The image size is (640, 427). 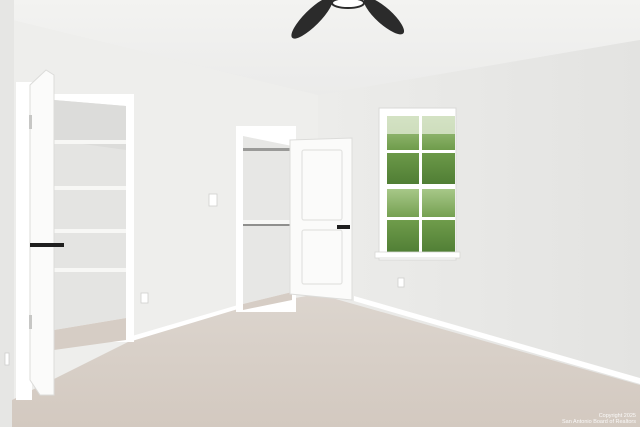 I want to click on left-door-handle, so click(x=47, y=245).